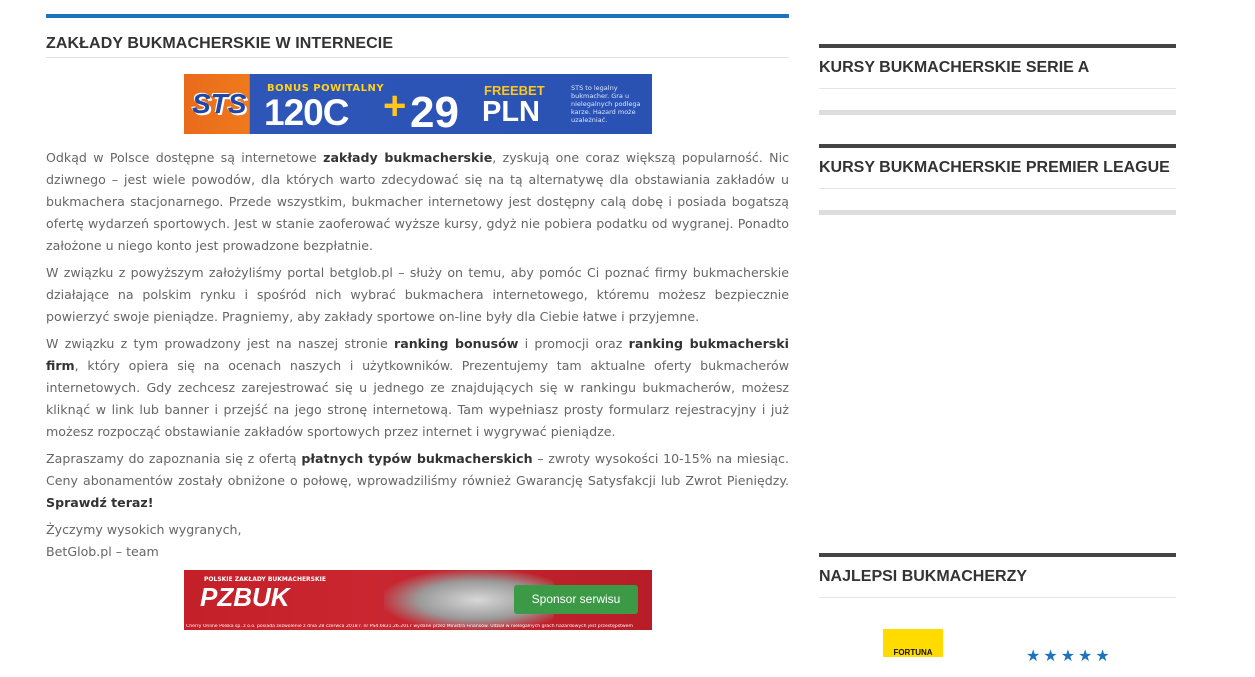 The height and width of the screenshot is (677, 1255). What do you see at coordinates (573, 343) in the screenshot?
I see `text: i promocji oraz` at bounding box center [573, 343].